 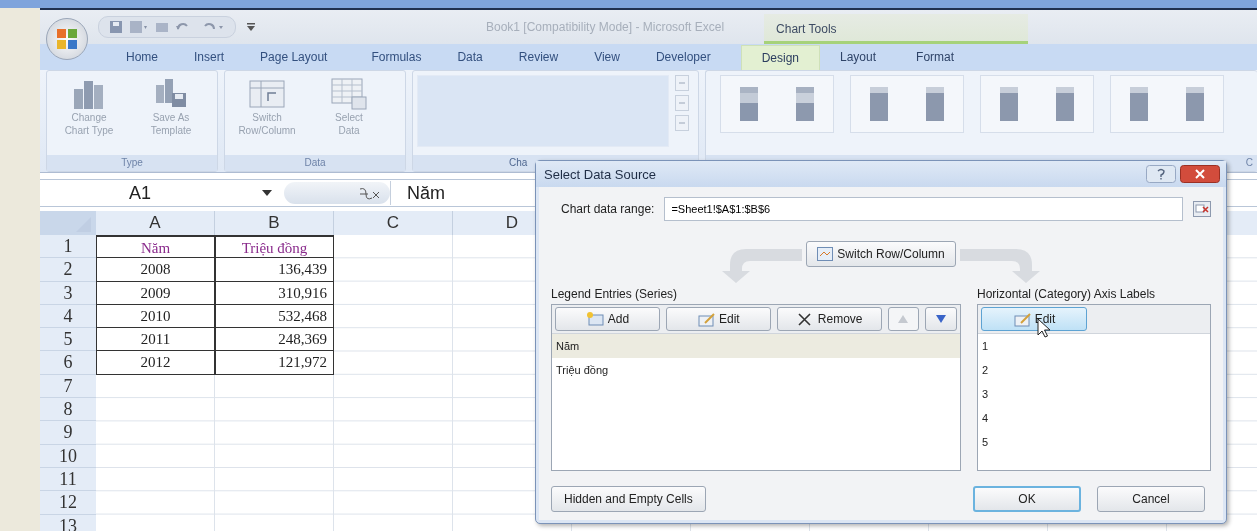 I want to click on table-cell: 2009, so click(x=155, y=293).